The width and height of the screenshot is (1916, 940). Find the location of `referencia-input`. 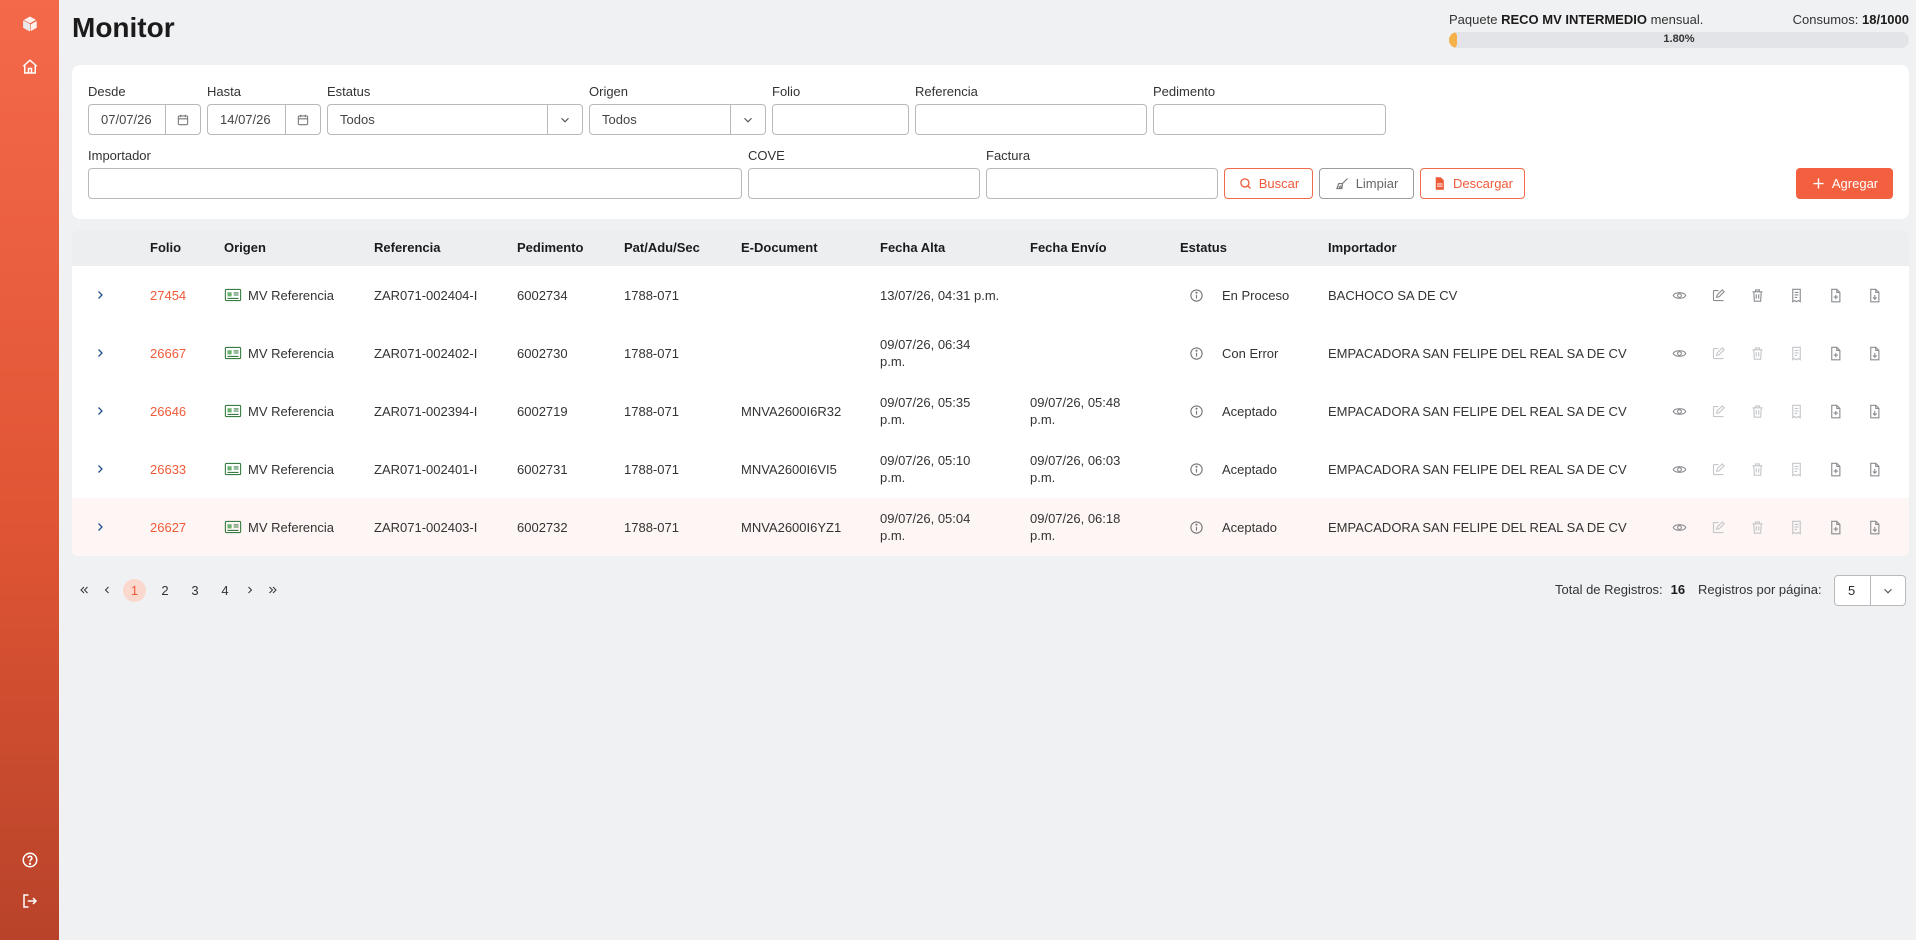

referencia-input is located at coordinates (1031, 119).